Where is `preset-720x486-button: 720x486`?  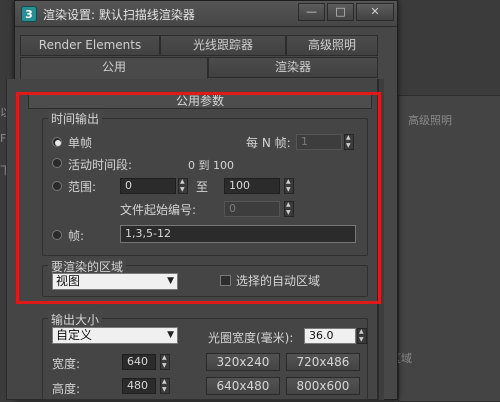 preset-720x486-button: 720x486 is located at coordinates (323, 362).